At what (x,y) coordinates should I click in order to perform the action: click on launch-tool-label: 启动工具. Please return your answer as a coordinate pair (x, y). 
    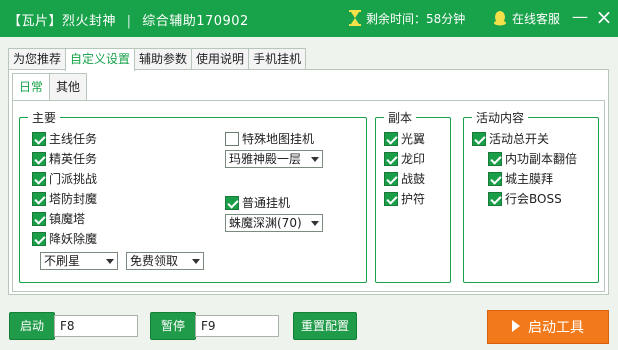
    Looking at the image, I should click on (556, 328).